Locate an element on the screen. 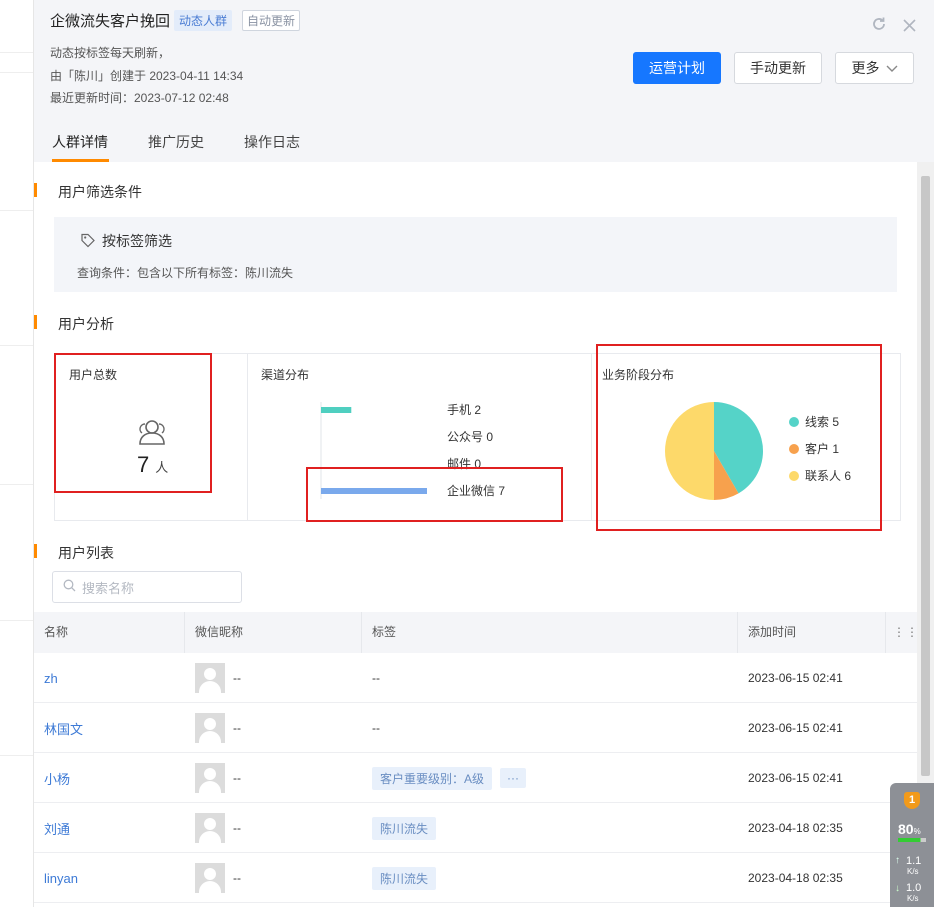  upload-unit: K/s is located at coordinates (913, 871).